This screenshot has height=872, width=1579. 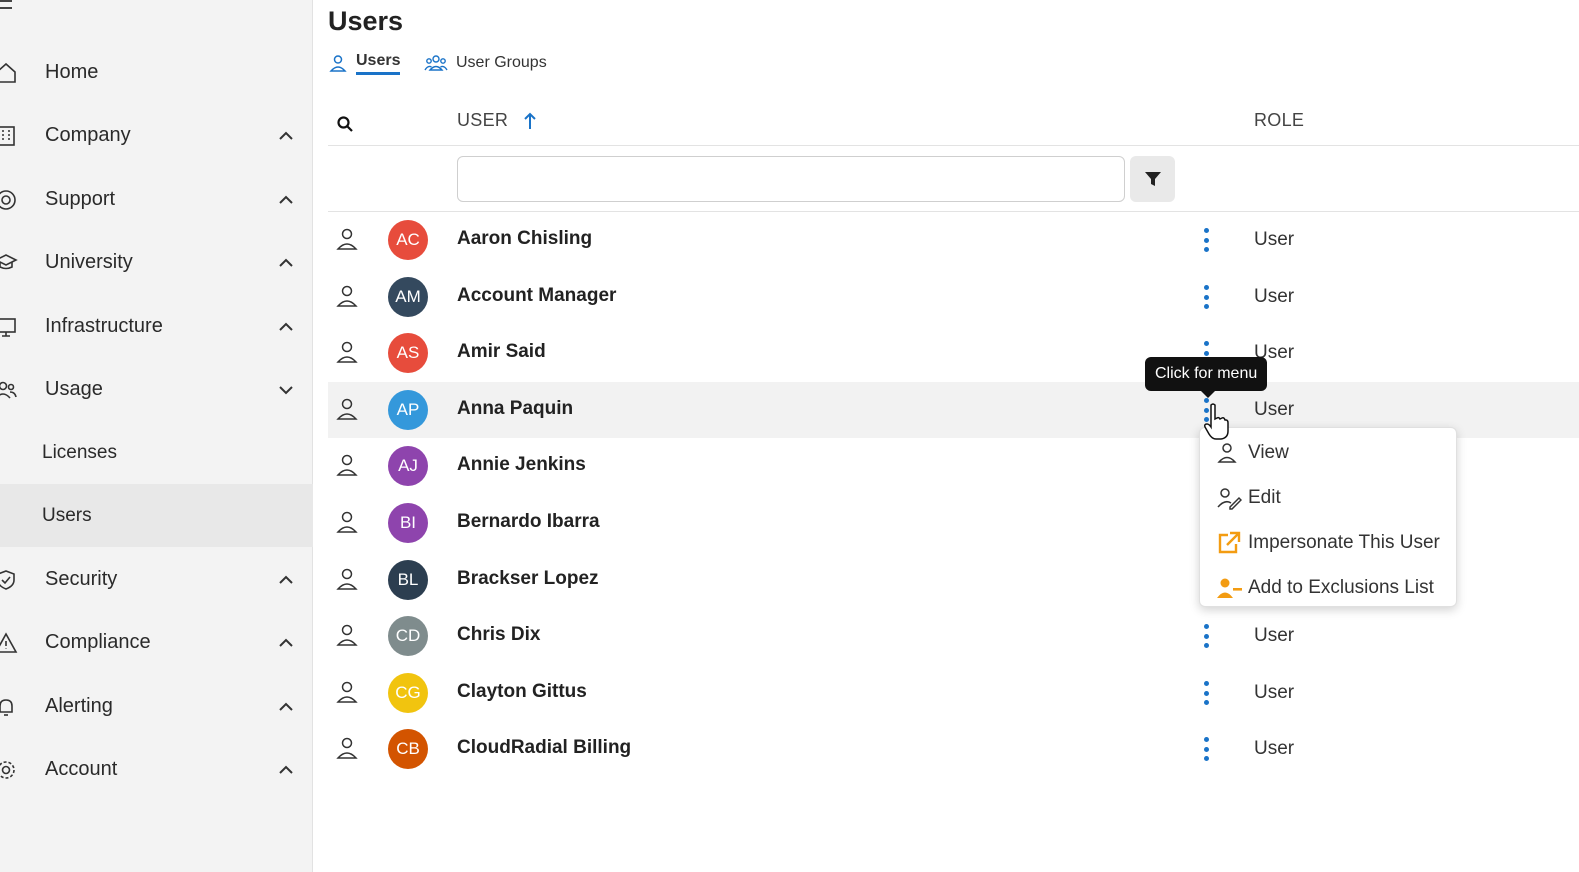 I want to click on person-edit-icon, so click(x=1229, y=498).